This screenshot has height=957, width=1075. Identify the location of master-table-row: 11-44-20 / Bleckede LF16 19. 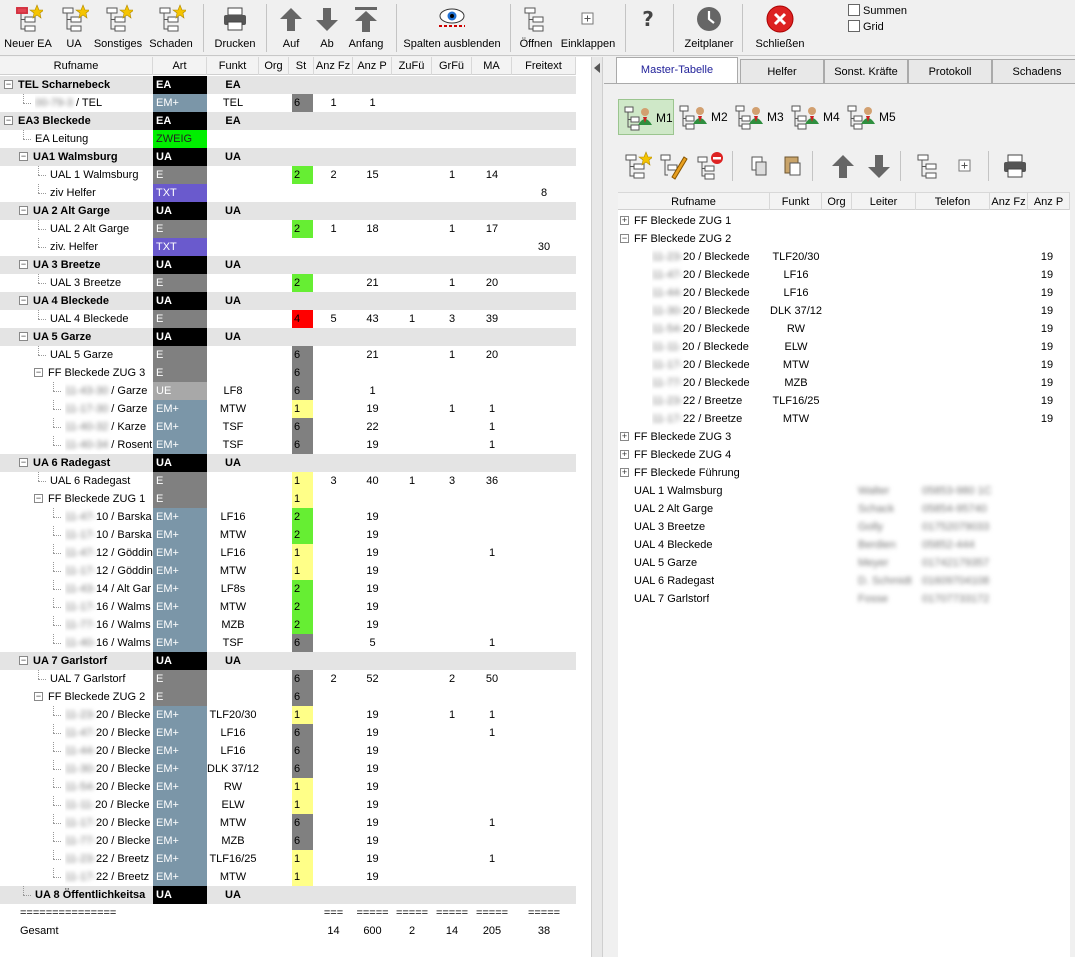
(844, 293).